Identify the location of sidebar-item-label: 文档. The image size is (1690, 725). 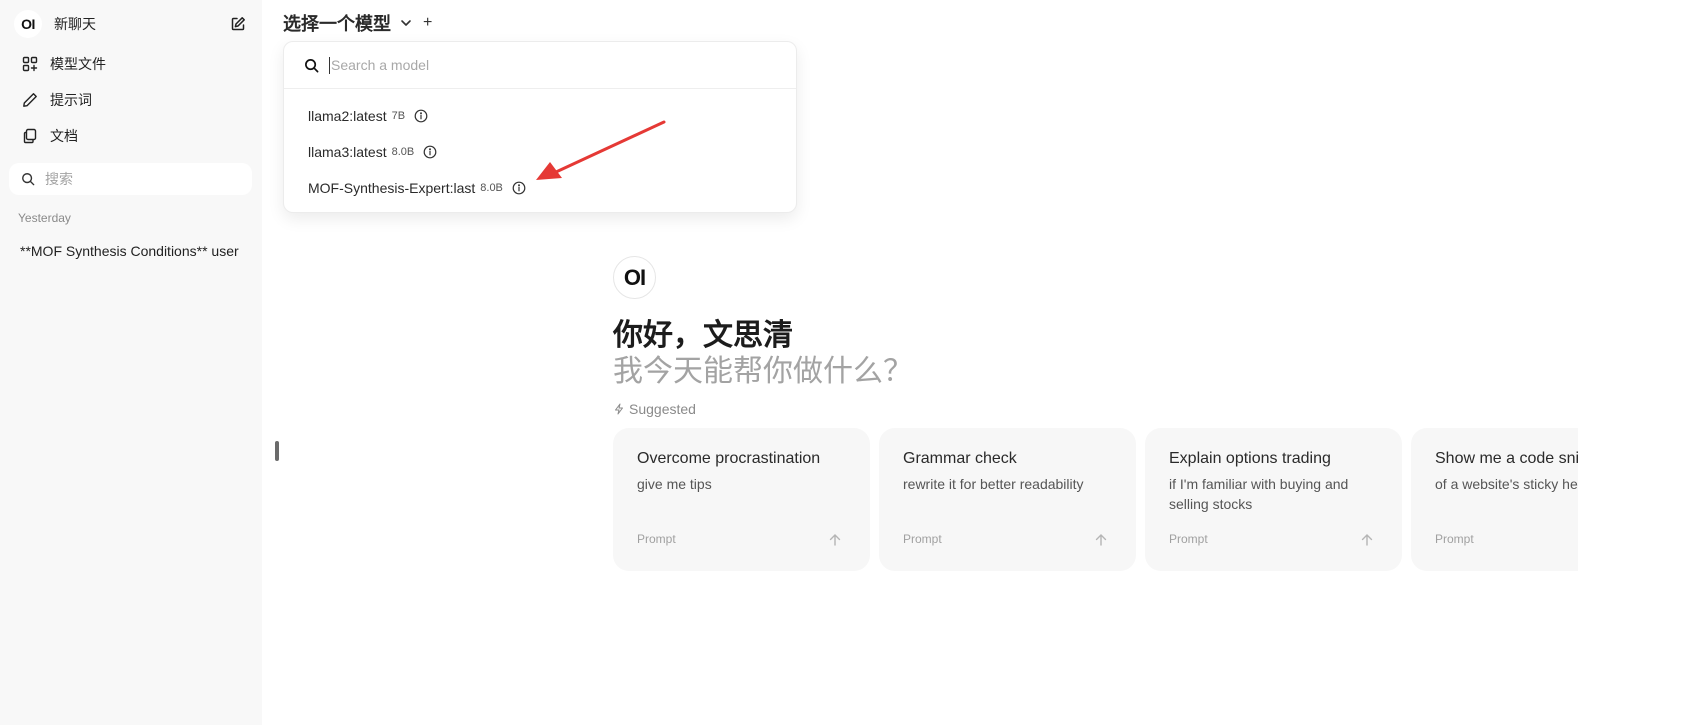
(64, 136).